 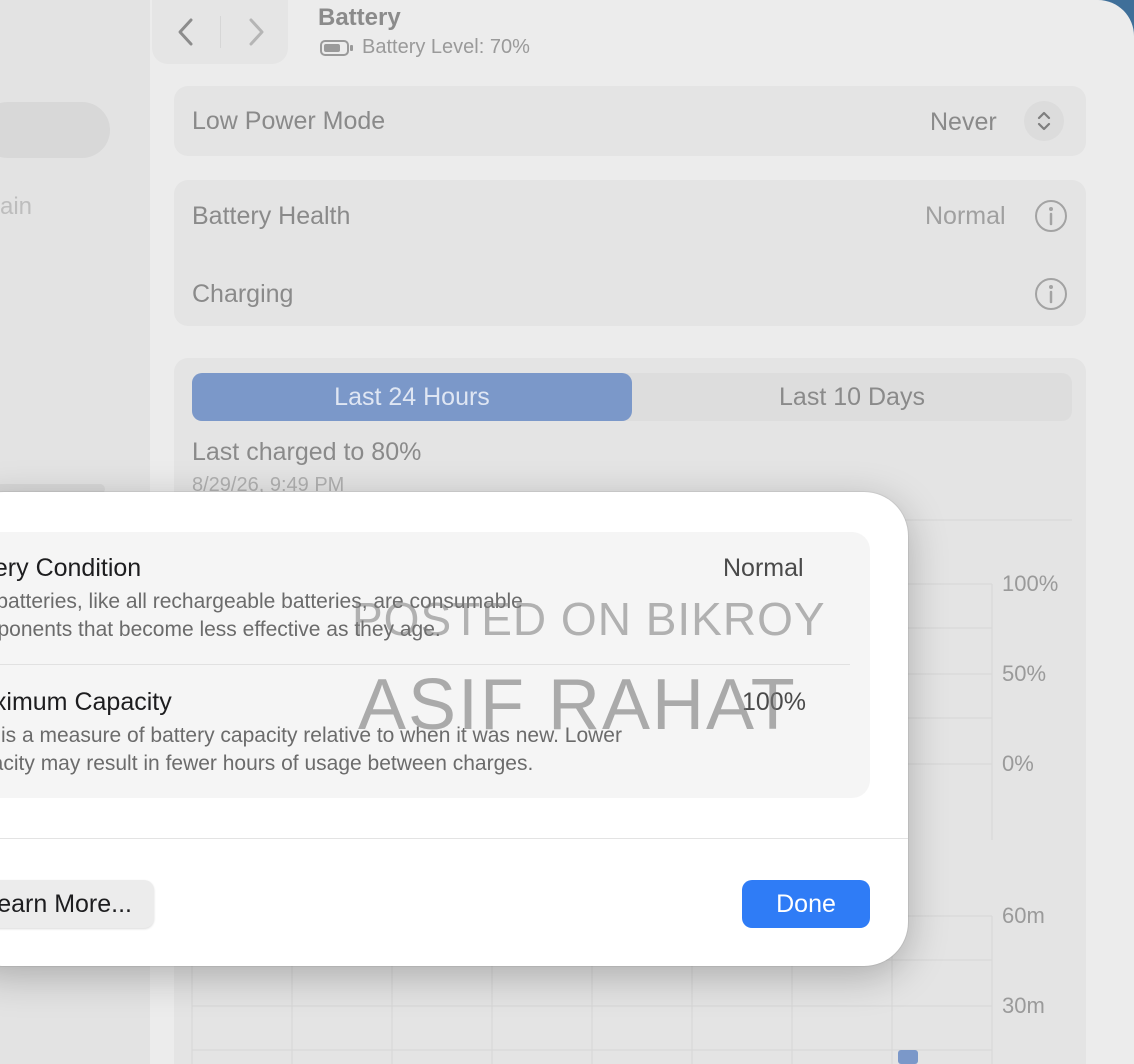 I want to click on footer-divider, so click(x=454, y=838).